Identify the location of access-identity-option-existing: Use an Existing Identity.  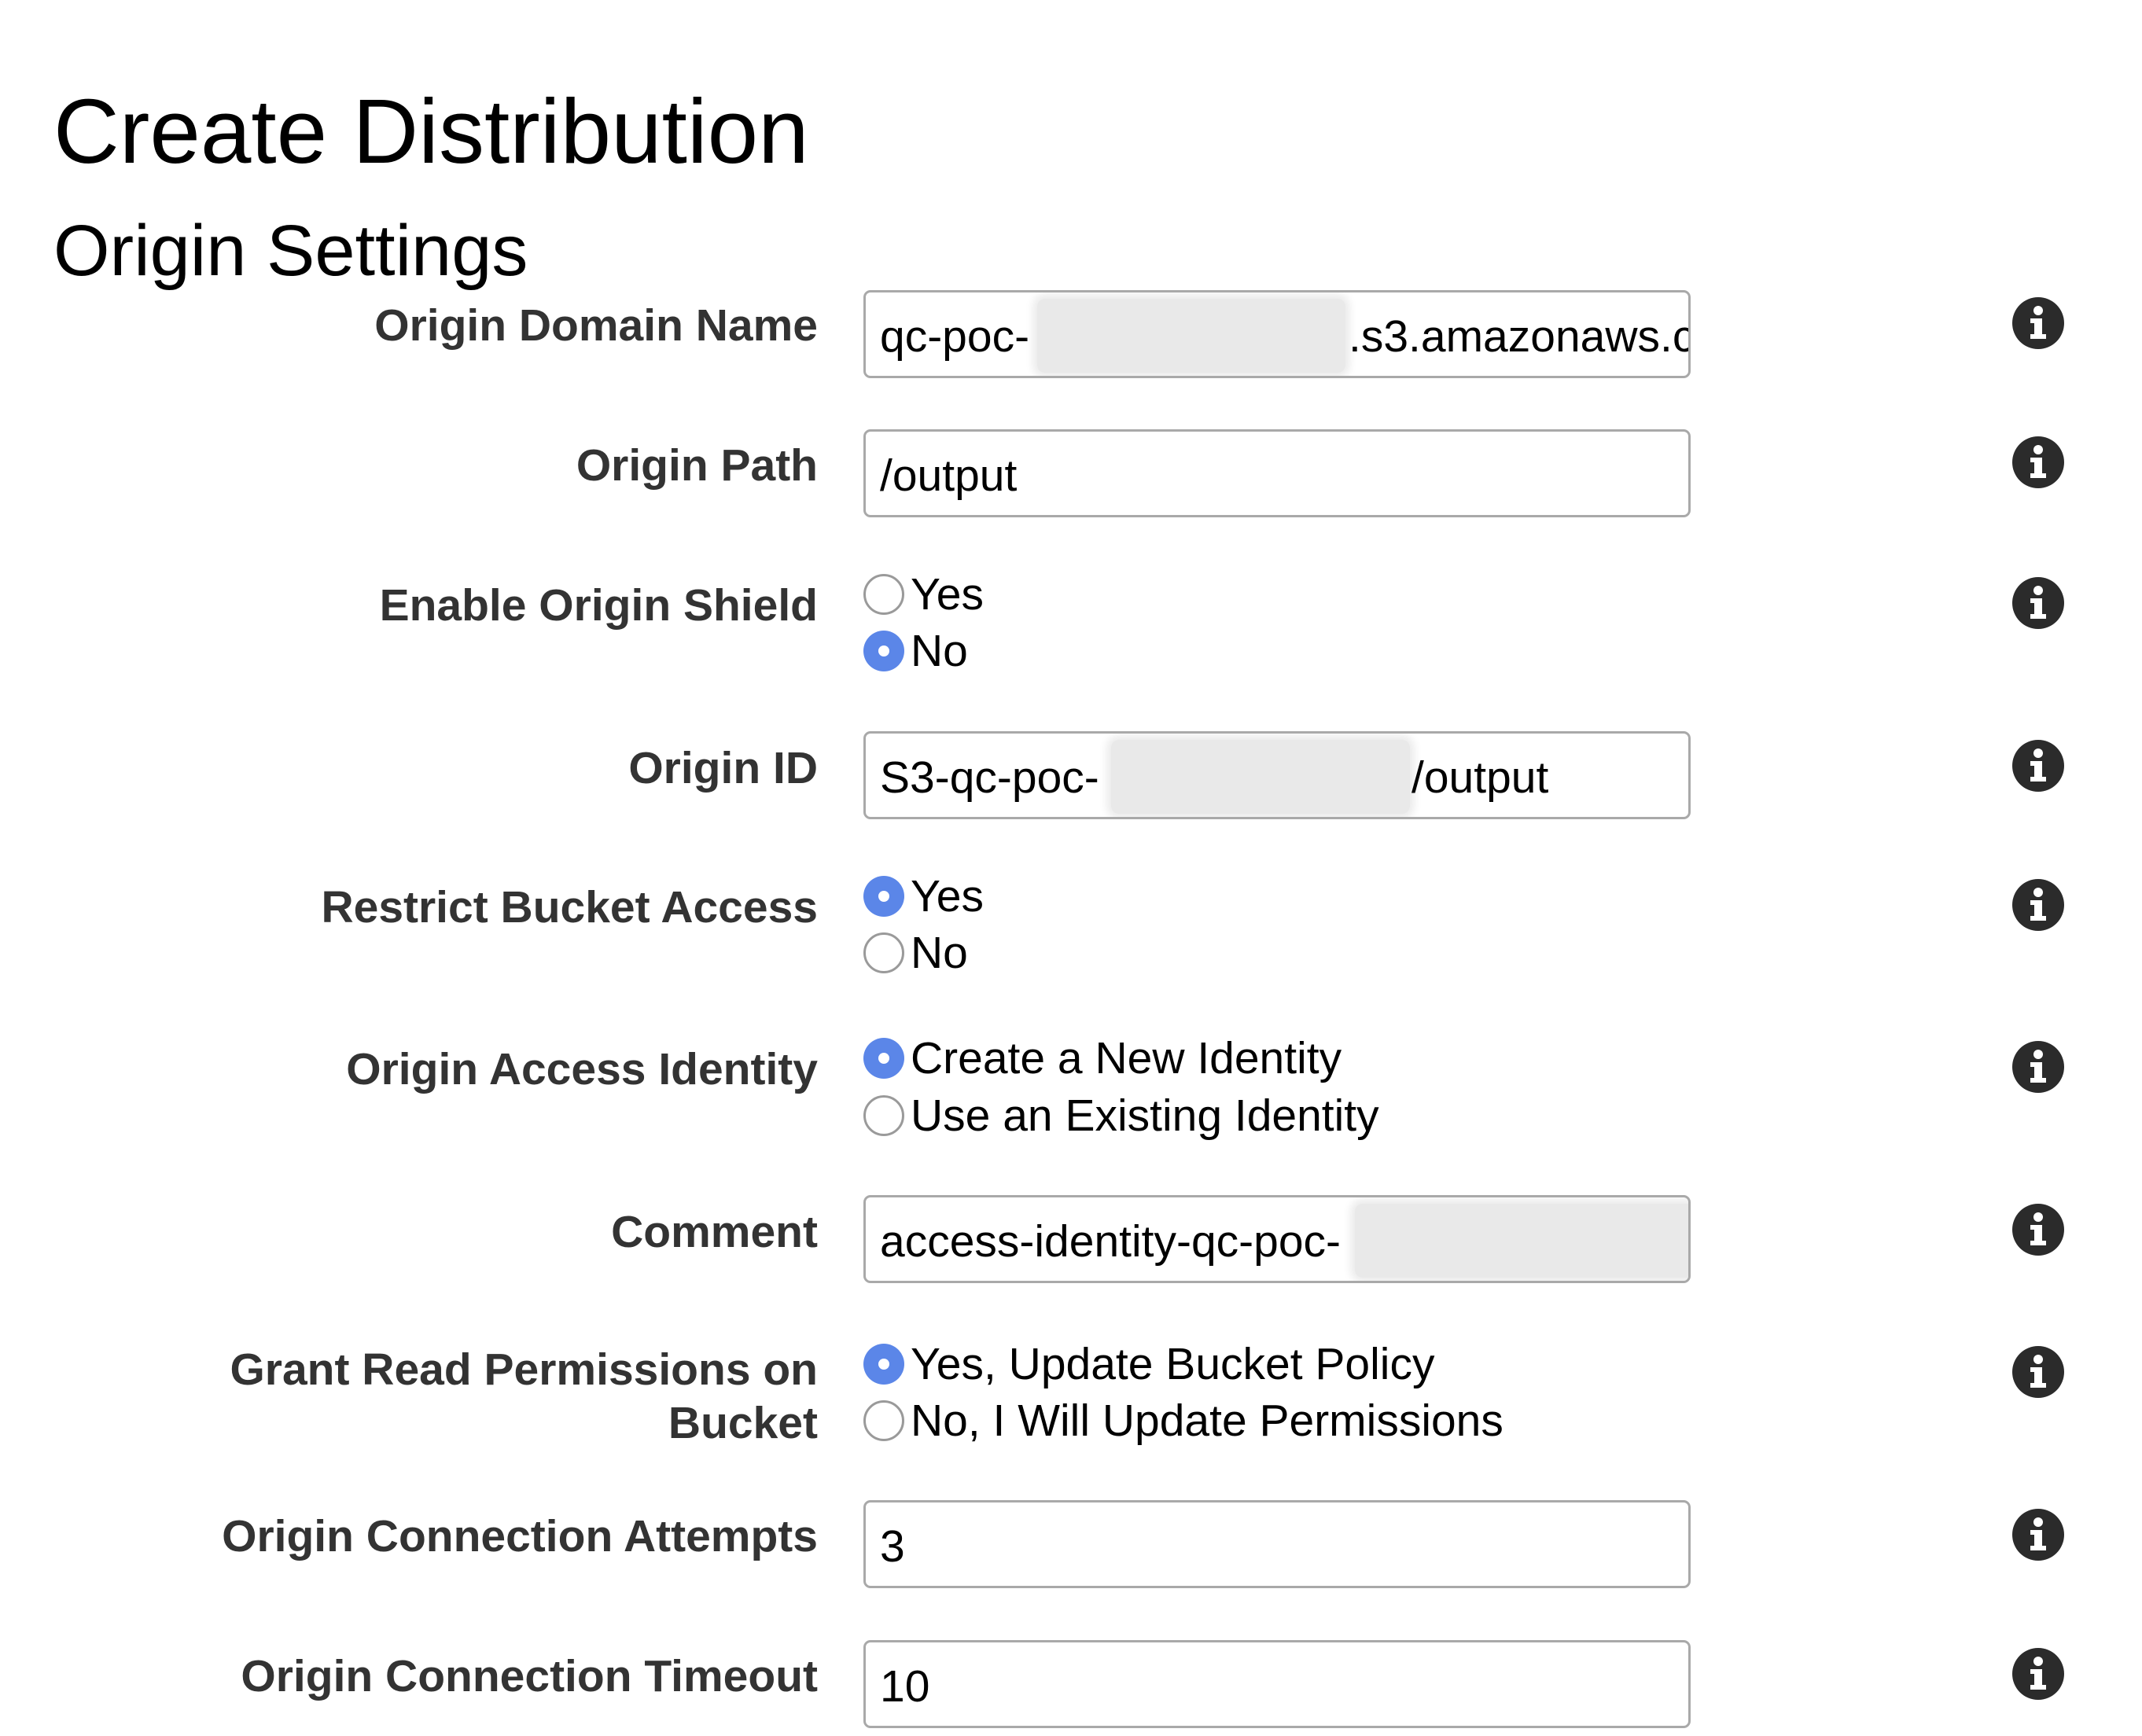
(1121, 1116).